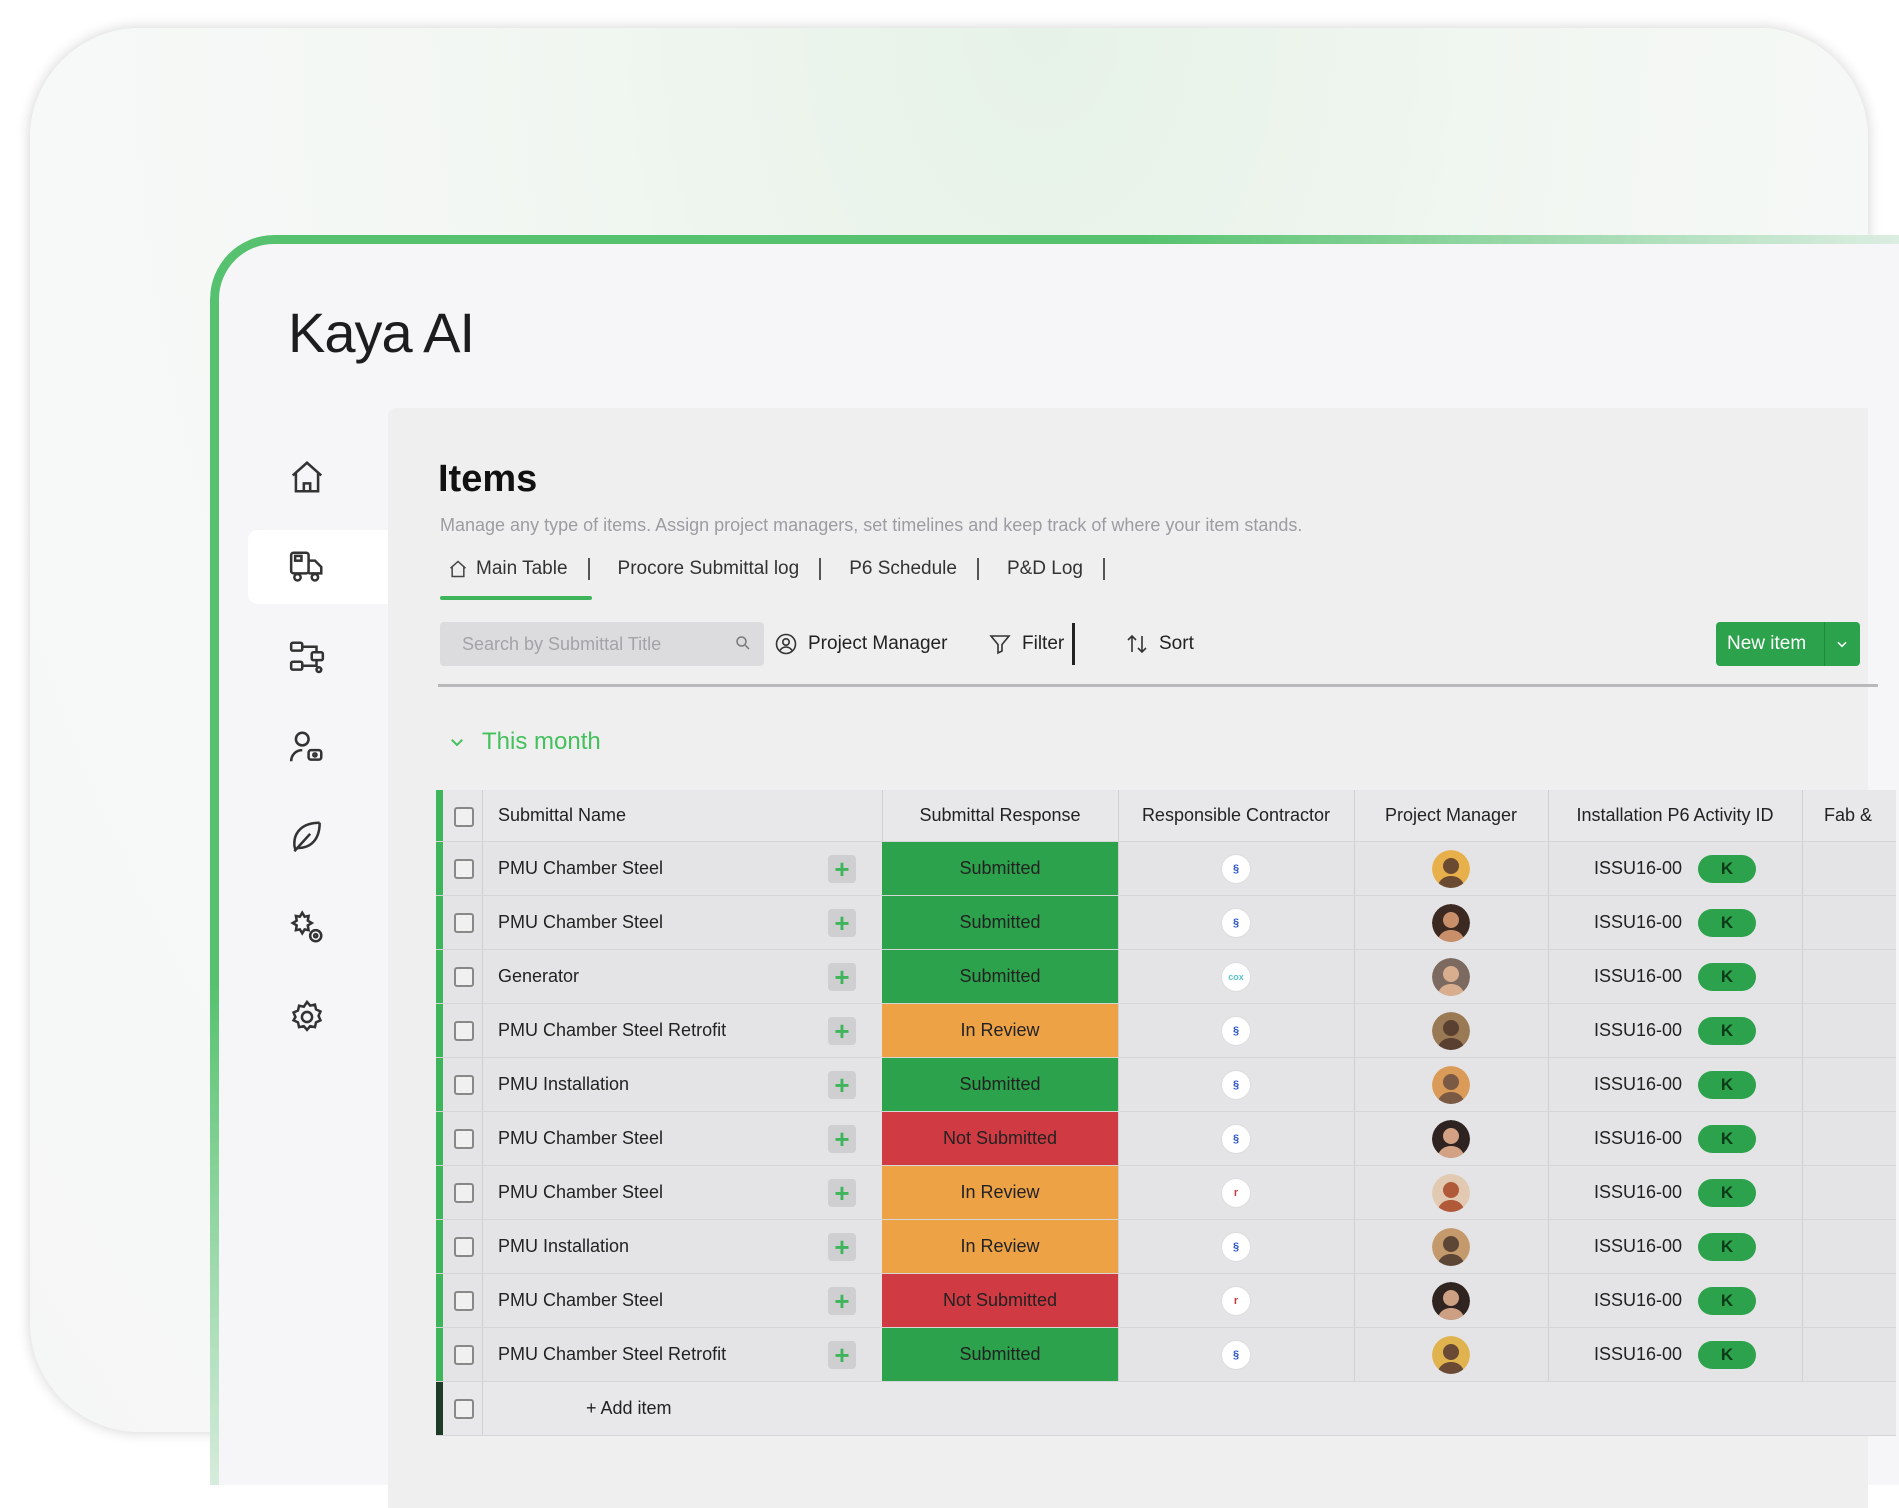 Image resolution: width=1899 pixels, height=1508 pixels. Describe the element at coordinates (524, 742) in the screenshot. I see `group-toggle-this-month: This month` at that location.